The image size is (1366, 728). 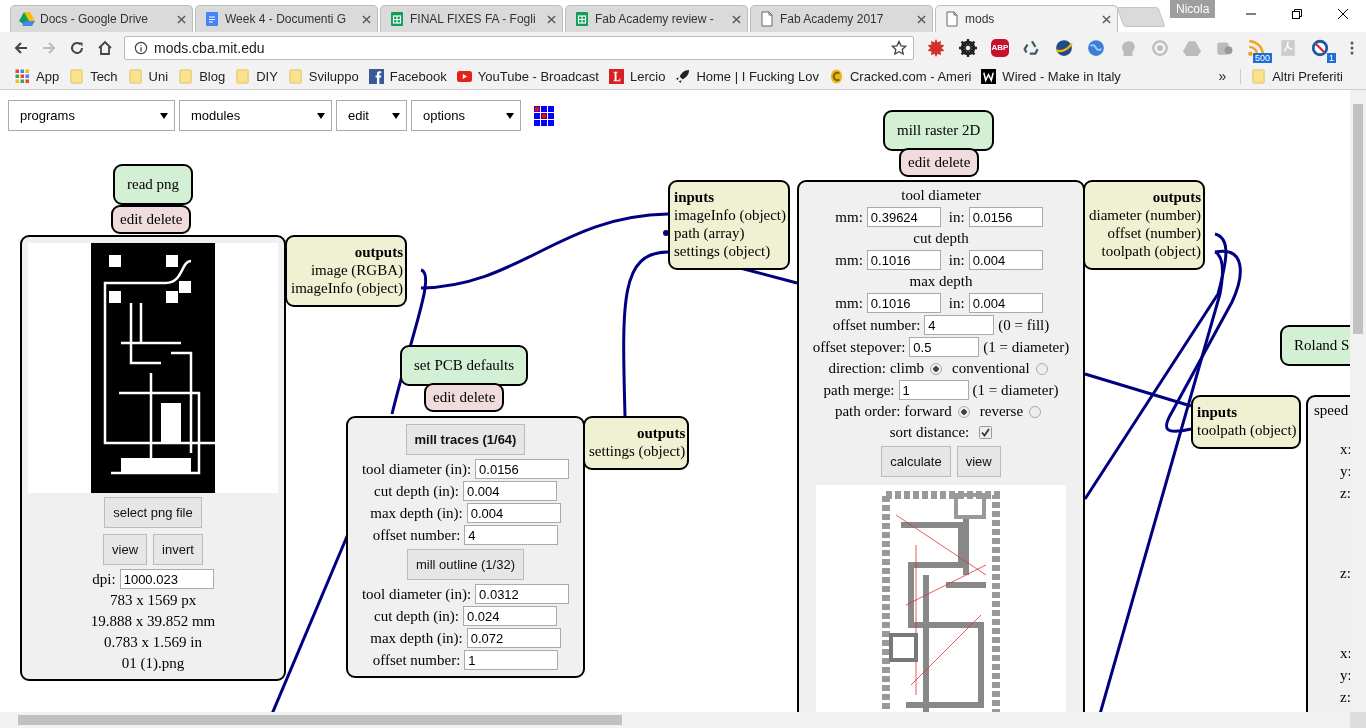 I want to click on input-field: 0.024, so click(x=510, y=616).